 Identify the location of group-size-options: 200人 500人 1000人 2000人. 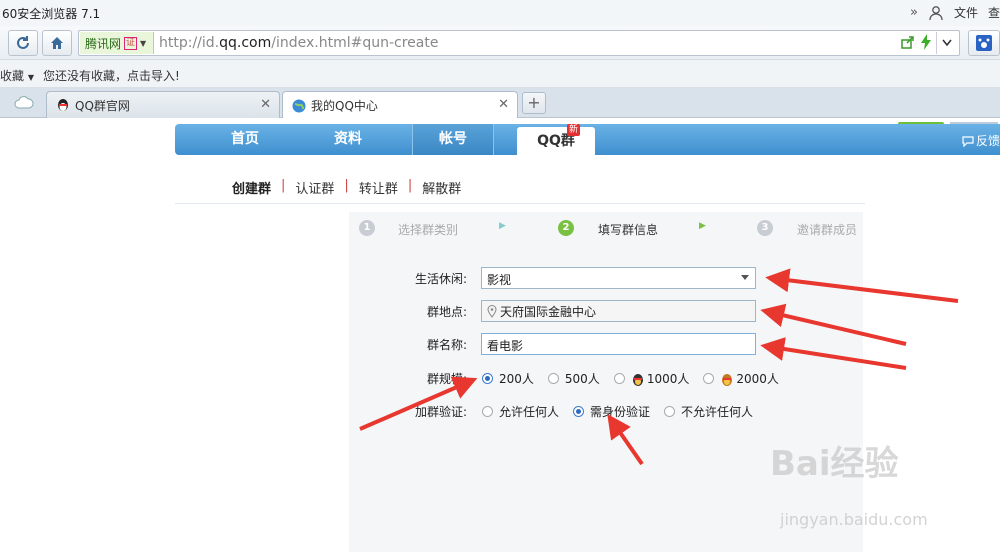
(637, 378).